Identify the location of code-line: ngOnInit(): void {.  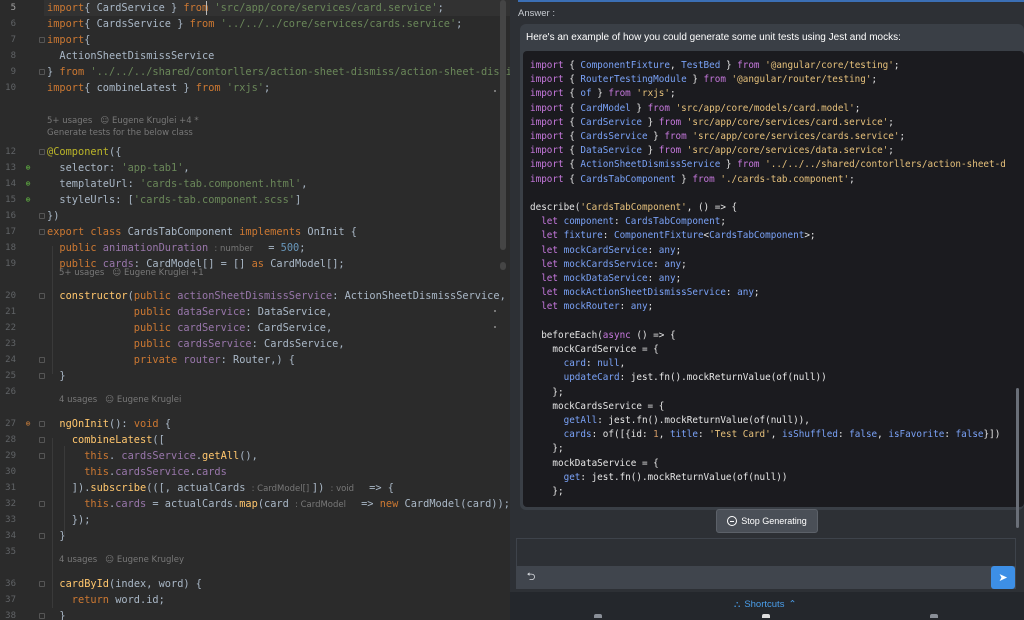
(109, 424).